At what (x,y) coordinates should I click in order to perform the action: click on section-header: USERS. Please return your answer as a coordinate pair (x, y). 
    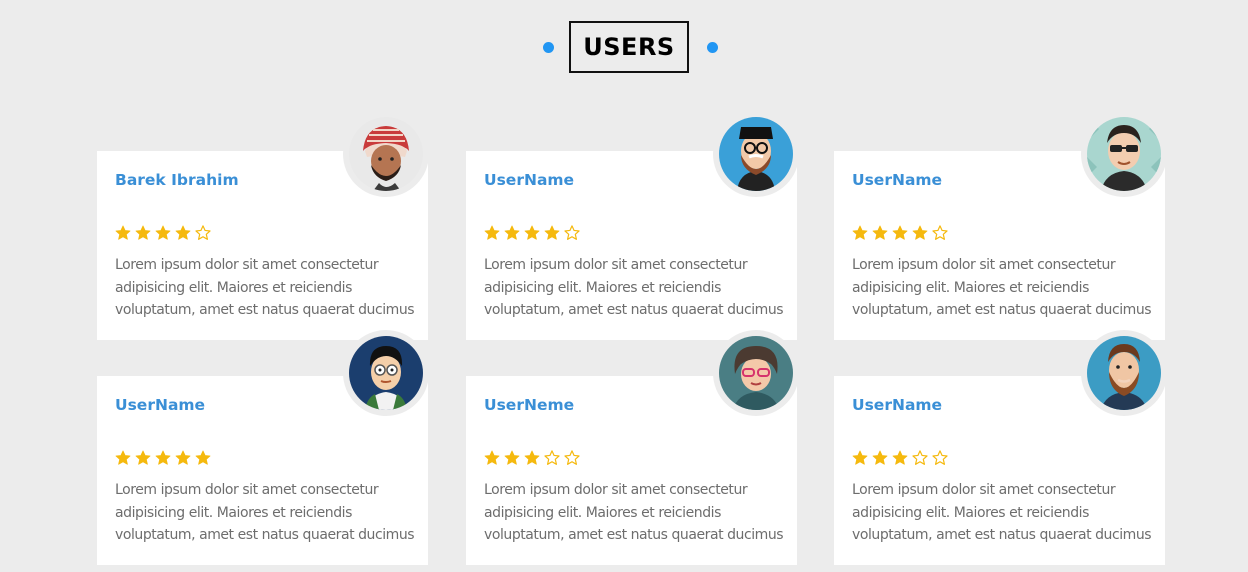
    Looking at the image, I should click on (624, 48).